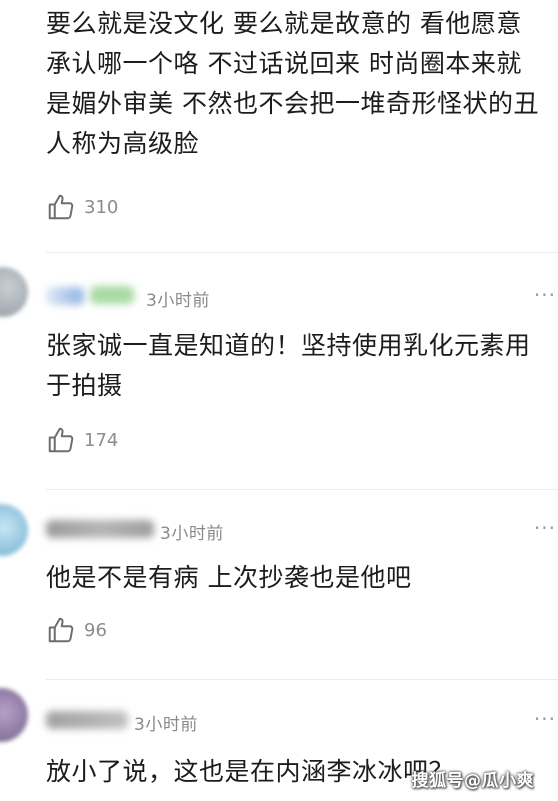 This screenshot has height=801, width=558. I want to click on like-button: 310, so click(82, 207).